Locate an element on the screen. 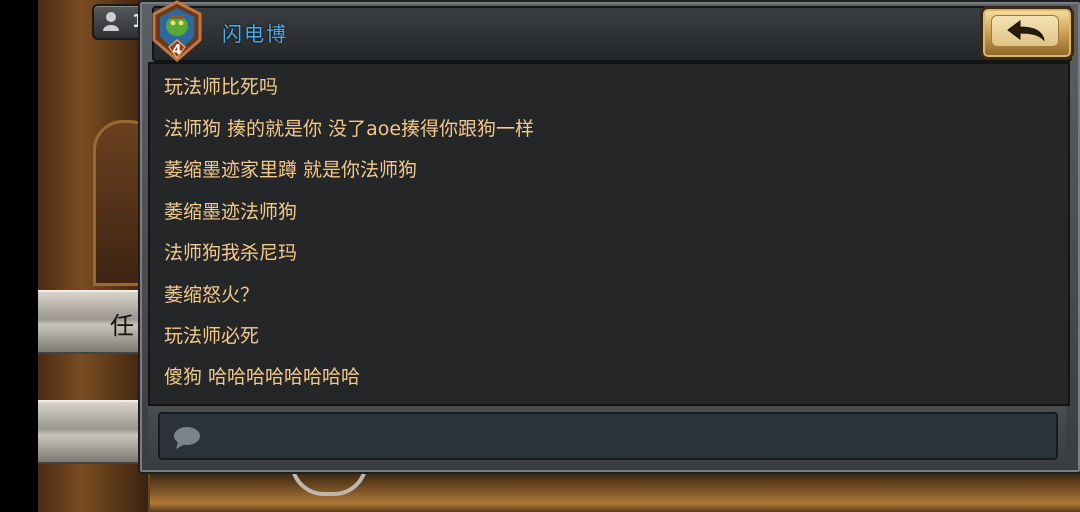 The image size is (1080, 512). back-arrow-icon is located at coordinates (1026, 31).